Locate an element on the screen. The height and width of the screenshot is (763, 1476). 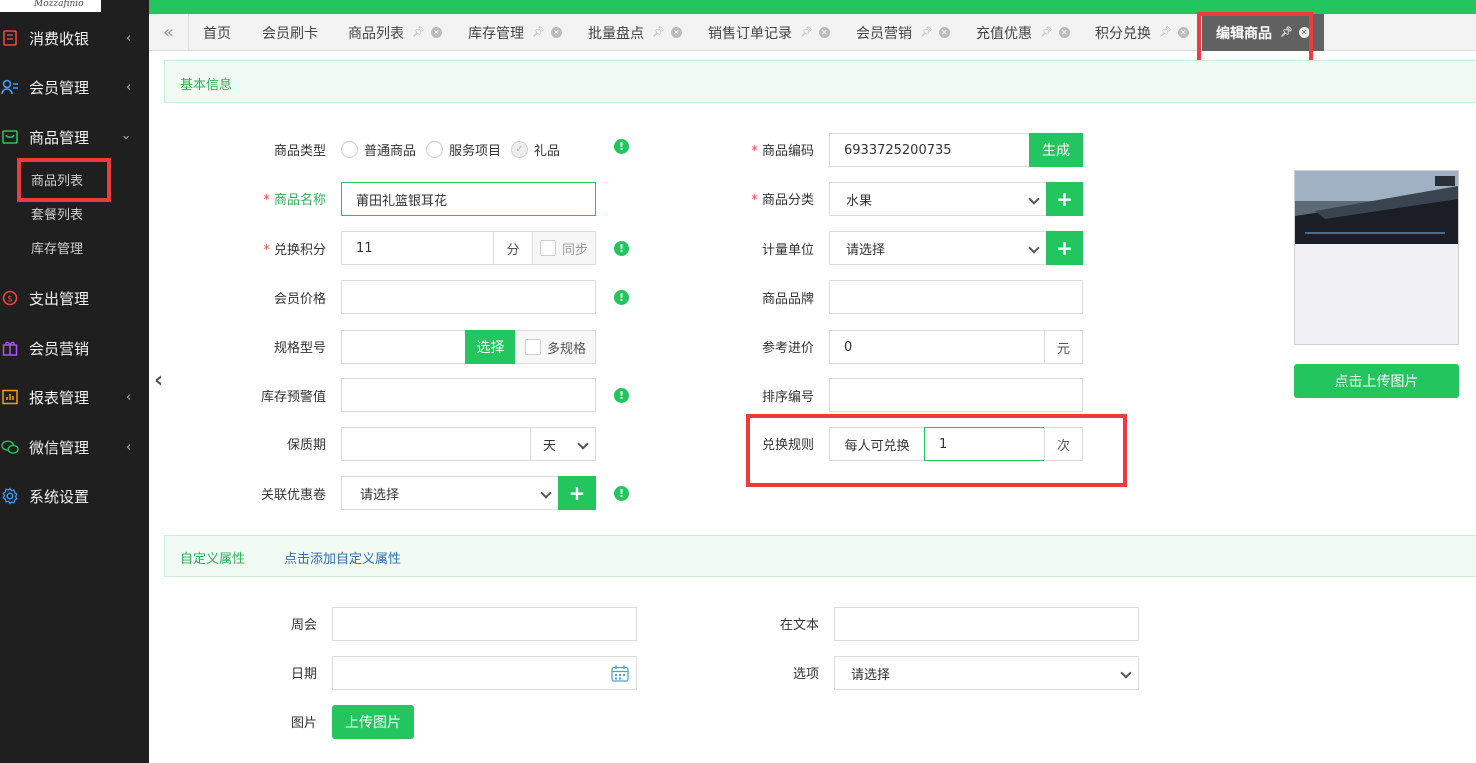
points-label: * 兑换积分 is located at coordinates (294, 250).